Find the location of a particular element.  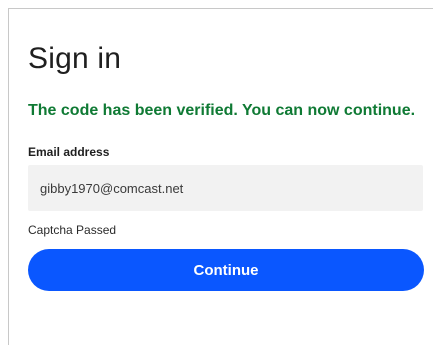

email-label: Email address is located at coordinates (69, 152).